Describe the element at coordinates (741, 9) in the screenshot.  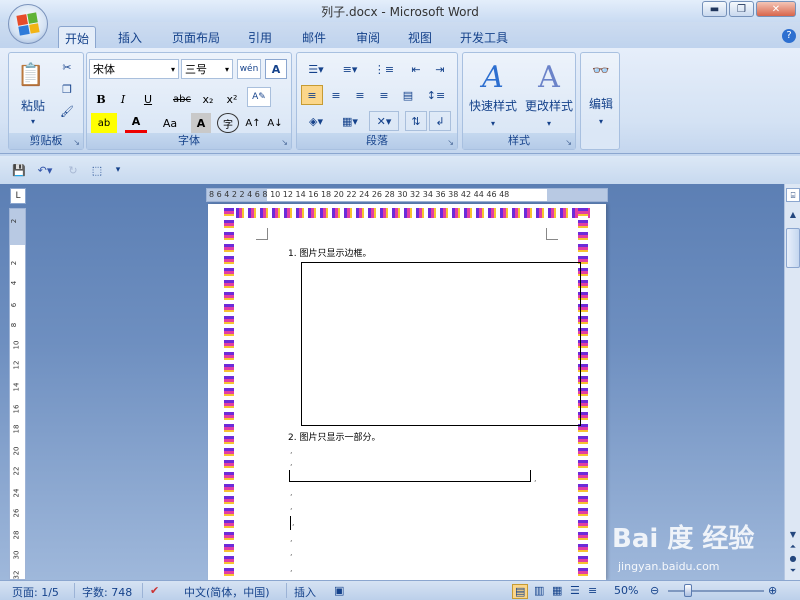
I see `restore-button: ❐` at that location.